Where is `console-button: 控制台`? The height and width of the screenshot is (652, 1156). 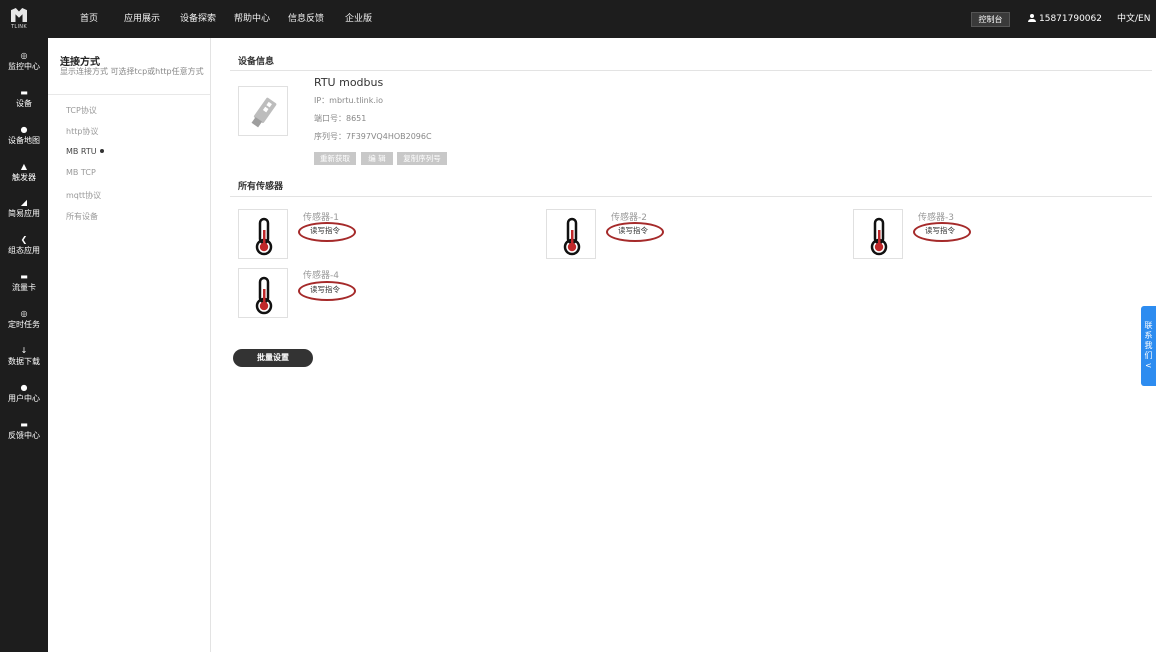
console-button: 控制台 is located at coordinates (990, 19).